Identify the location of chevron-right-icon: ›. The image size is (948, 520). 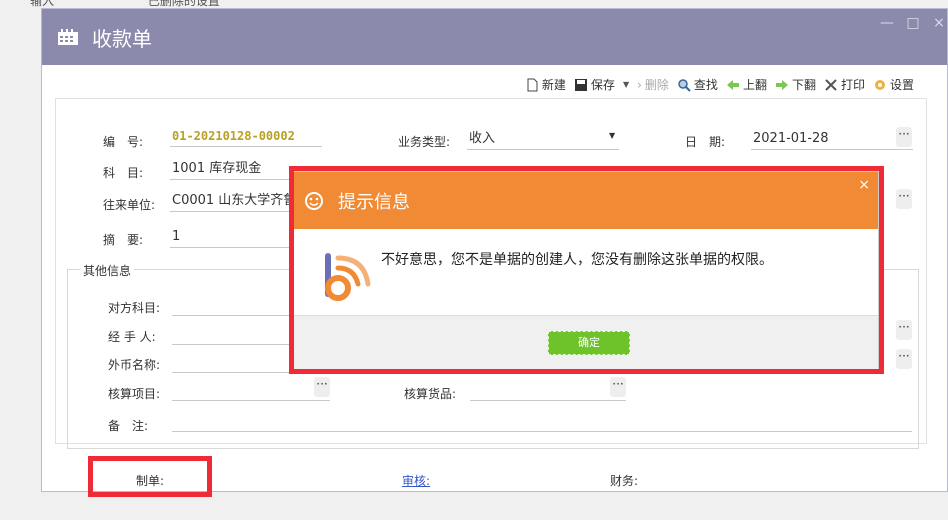
(639, 84).